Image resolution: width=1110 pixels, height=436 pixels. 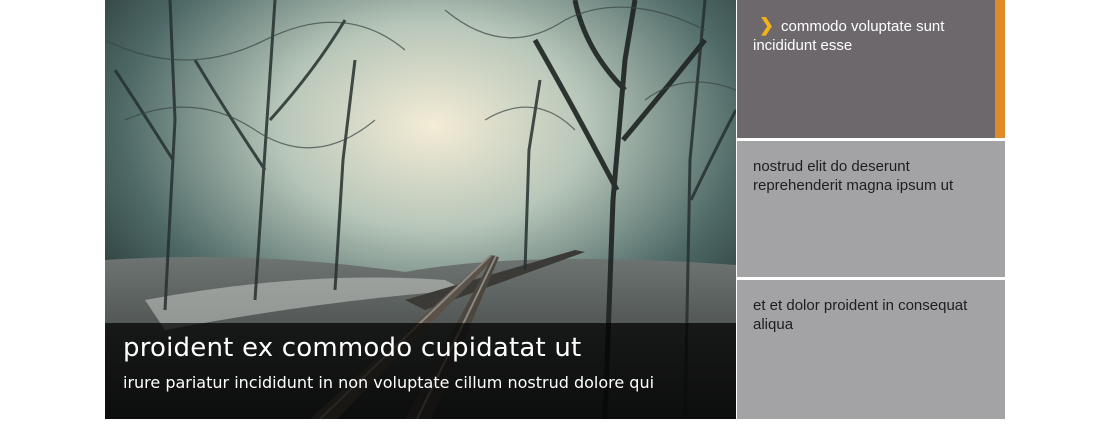 I want to click on tab-label: commodo voluptate sunt incididunt esse, so click(x=849, y=36).